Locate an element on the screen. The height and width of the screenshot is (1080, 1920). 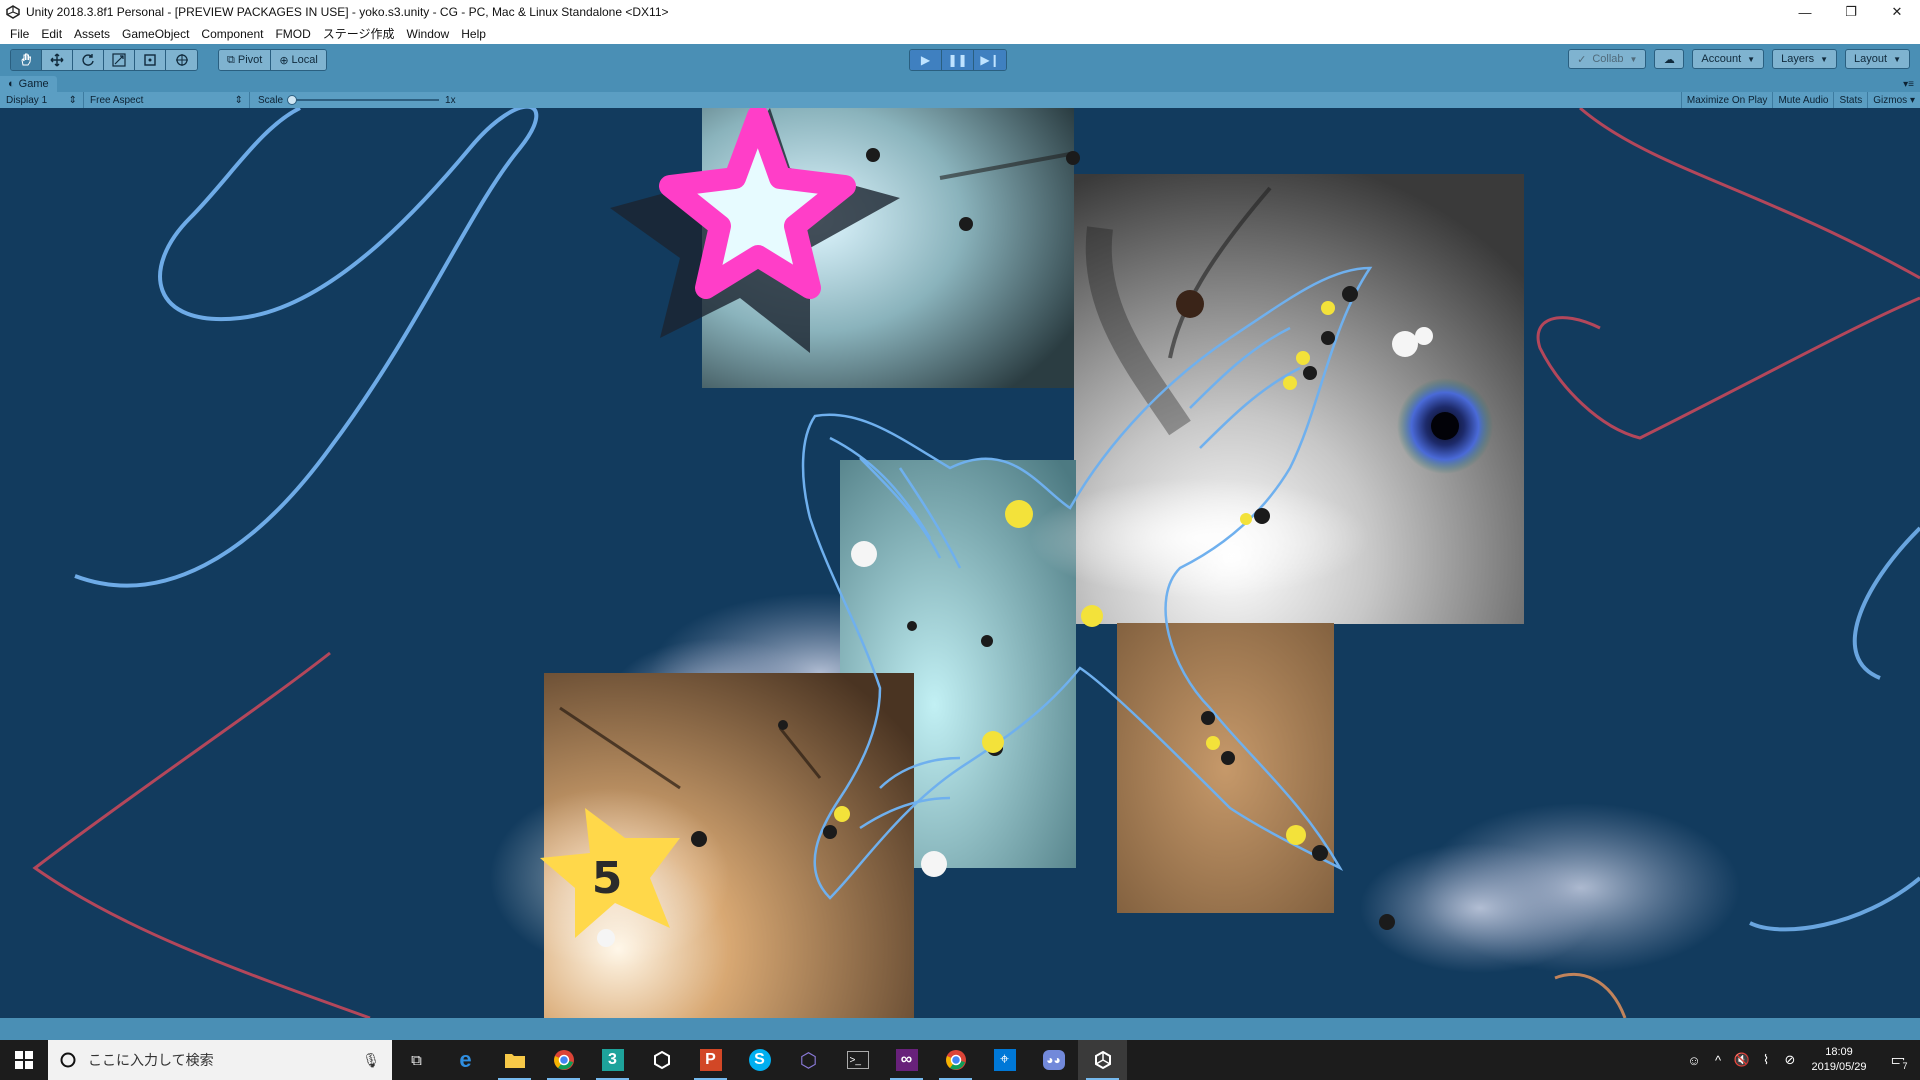
layers-label: Layers is located at coordinates (1798, 59).